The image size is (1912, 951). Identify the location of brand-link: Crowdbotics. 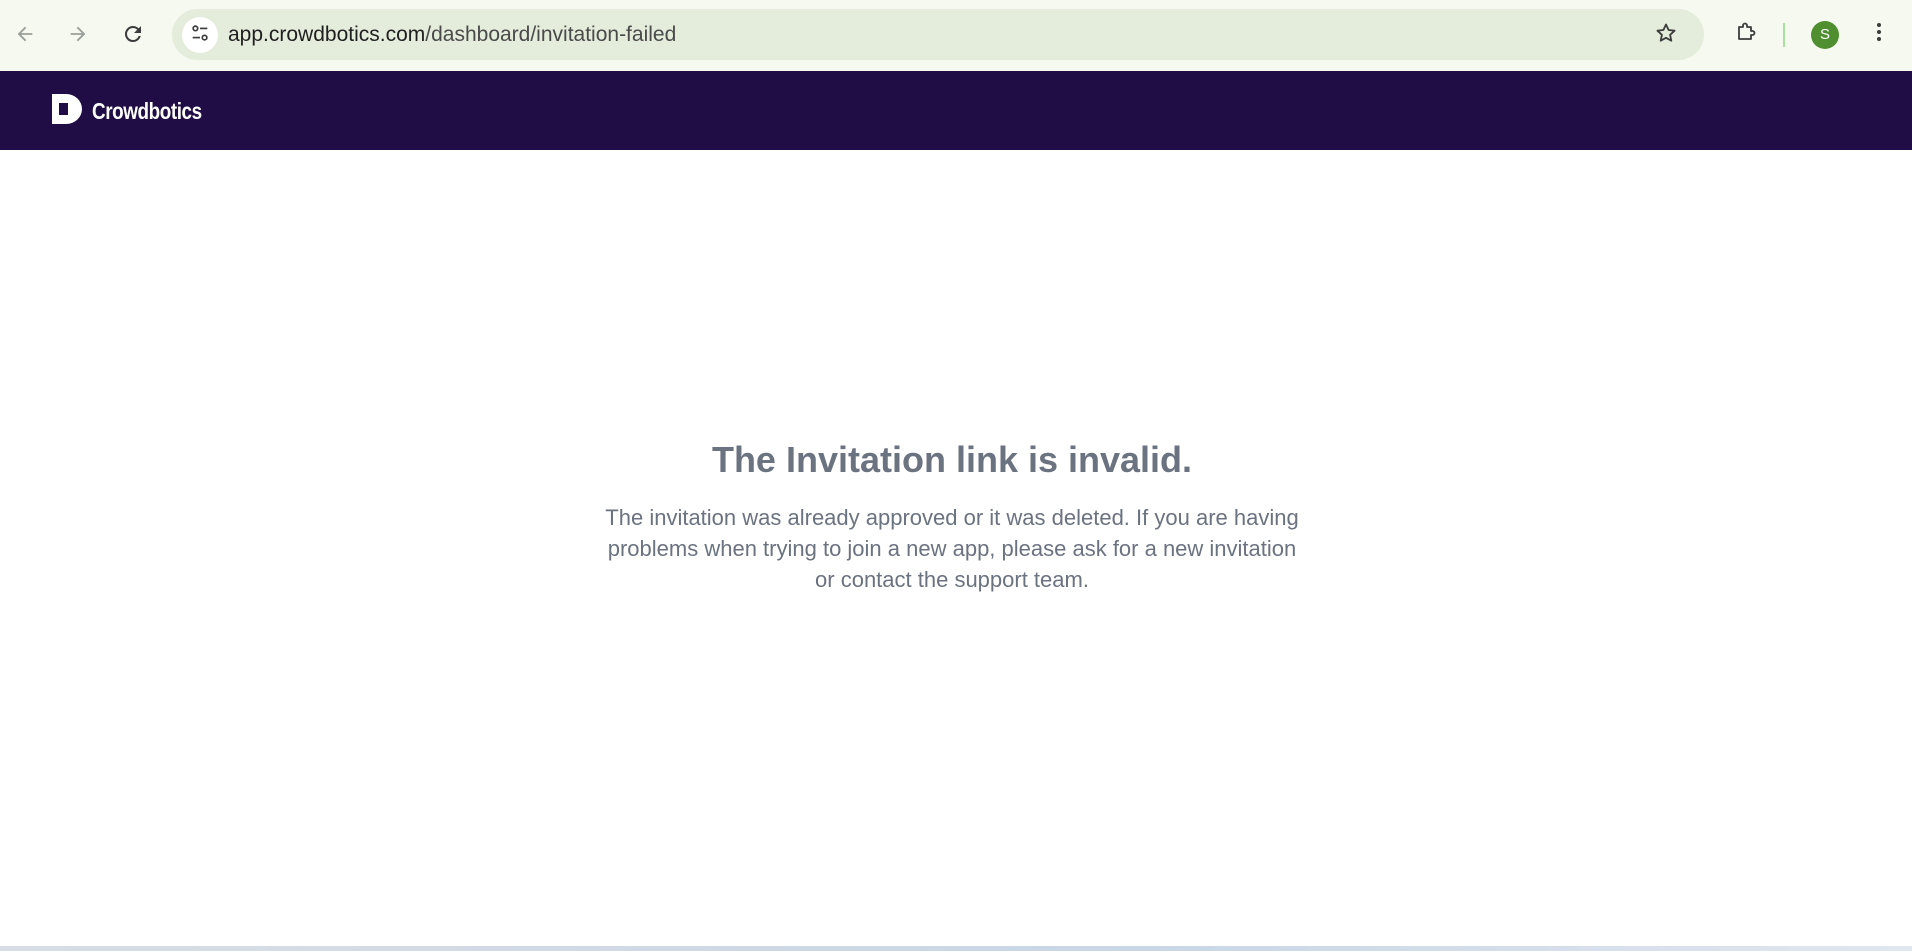
(139, 111).